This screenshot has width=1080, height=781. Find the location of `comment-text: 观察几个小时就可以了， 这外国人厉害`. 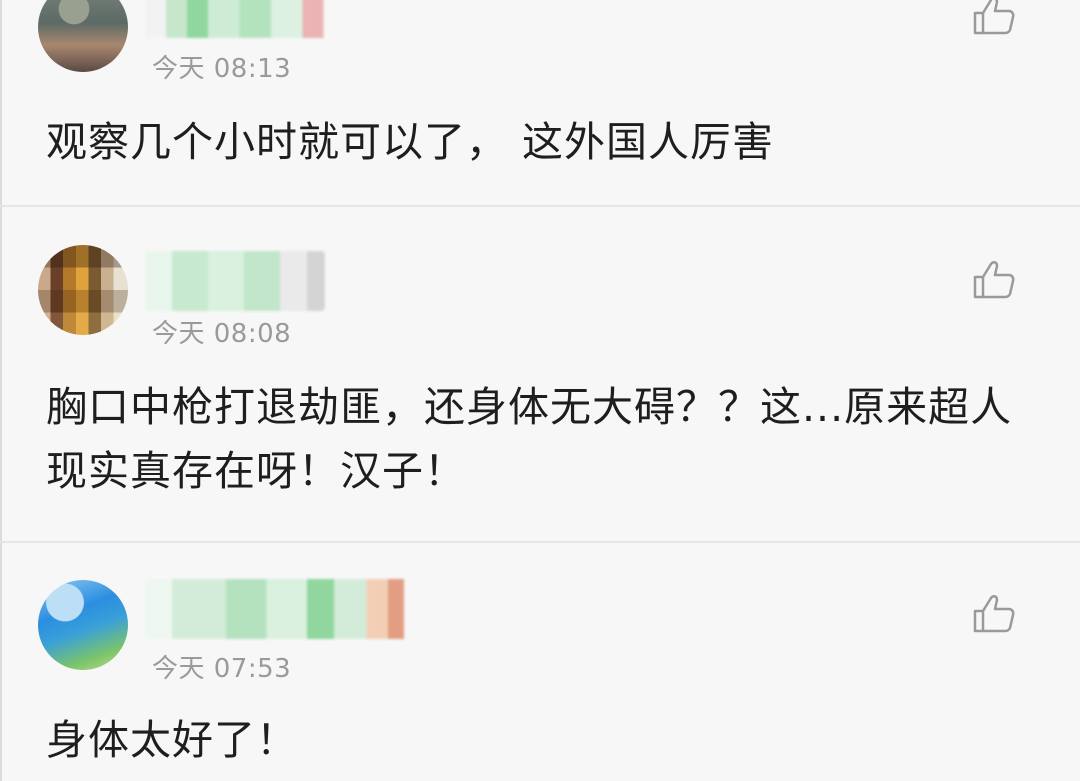

comment-text: 观察几个小时就可以了， 这外国人厉害 is located at coordinates (410, 142).